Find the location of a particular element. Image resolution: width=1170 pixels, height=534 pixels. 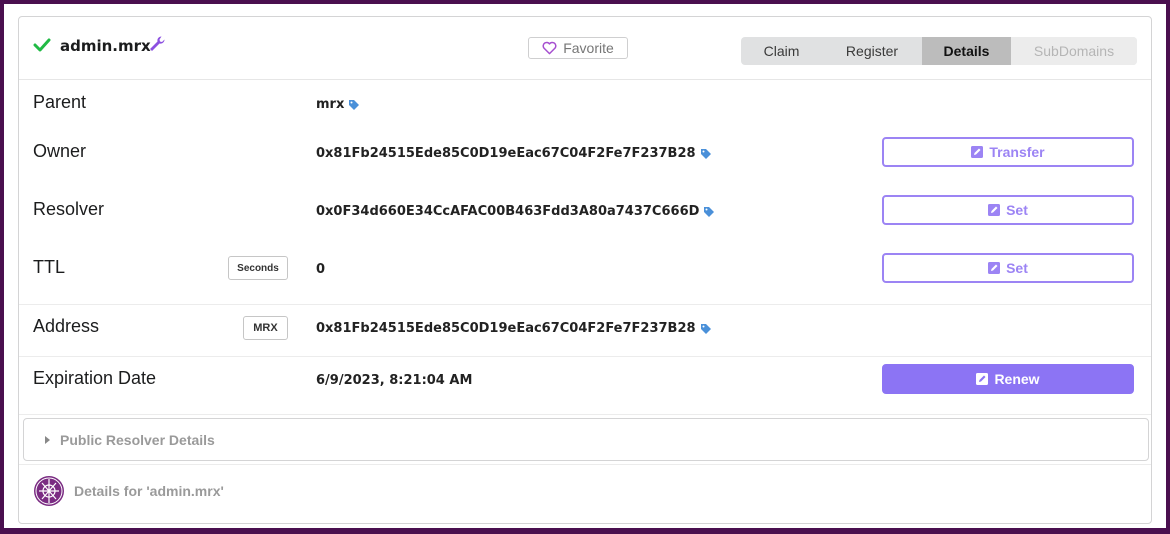

coin-type-button: MRX is located at coordinates (265, 328).